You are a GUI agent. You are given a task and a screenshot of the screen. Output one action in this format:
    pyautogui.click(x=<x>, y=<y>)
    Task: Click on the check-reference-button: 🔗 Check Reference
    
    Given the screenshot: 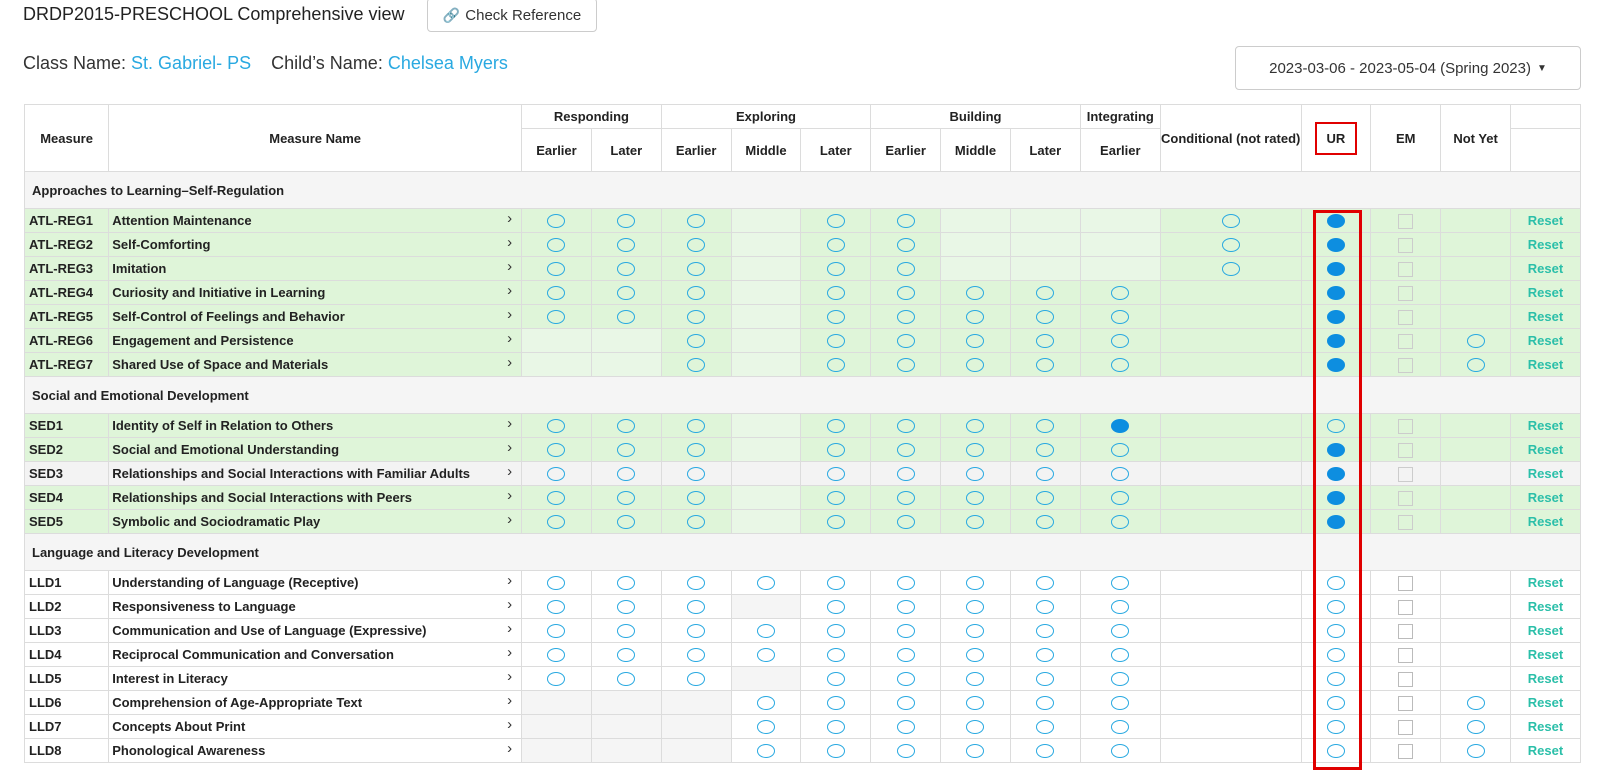 What is the action you would take?
    pyautogui.click(x=512, y=16)
    